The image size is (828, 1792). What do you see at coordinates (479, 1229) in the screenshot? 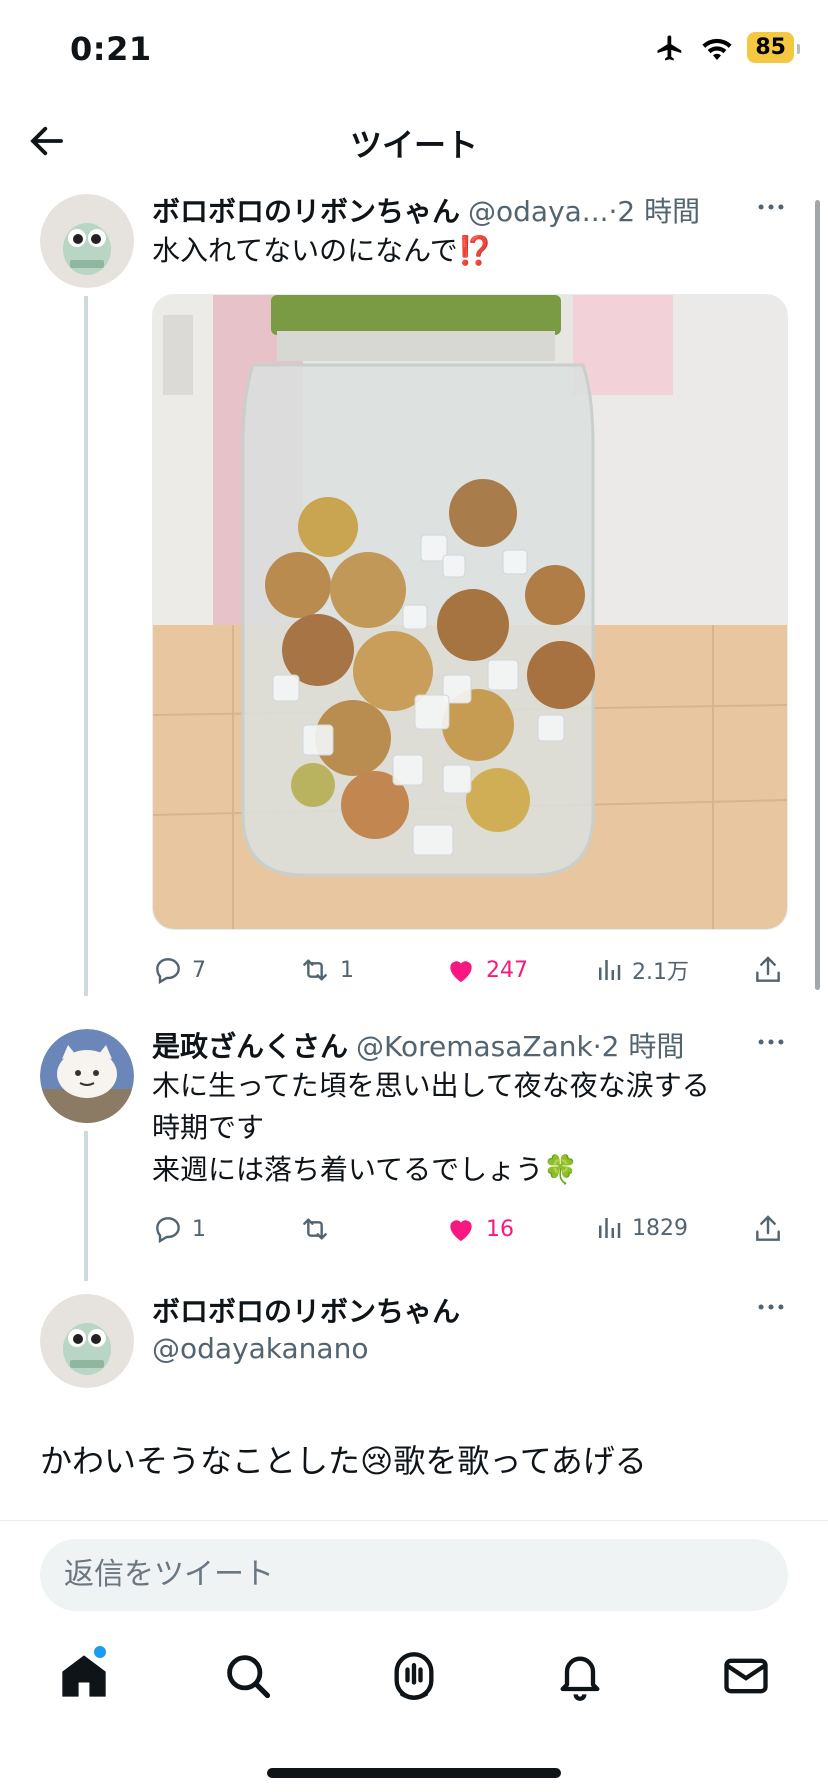
I see `like-action: 16` at bounding box center [479, 1229].